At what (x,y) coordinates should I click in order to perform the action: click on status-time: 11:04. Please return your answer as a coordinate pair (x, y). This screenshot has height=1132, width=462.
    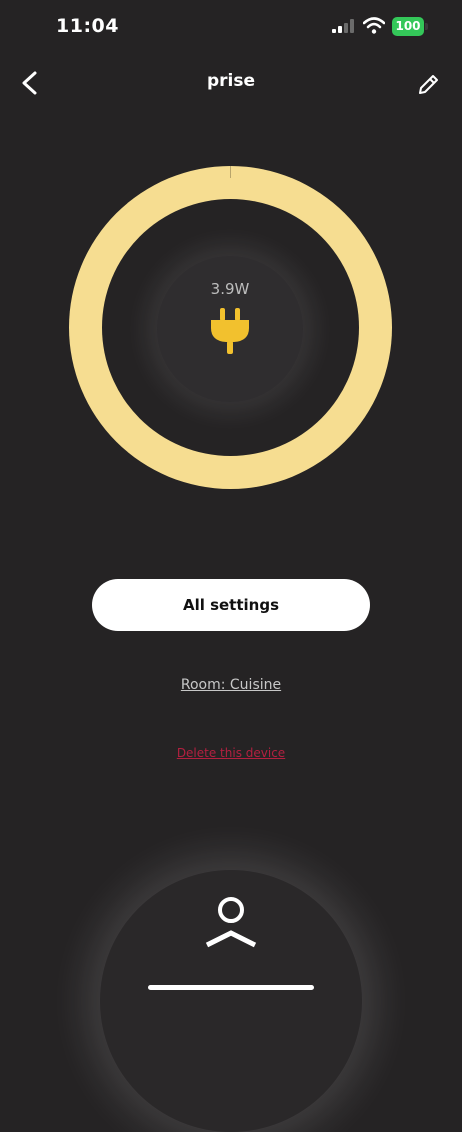
    Looking at the image, I should click on (87, 26).